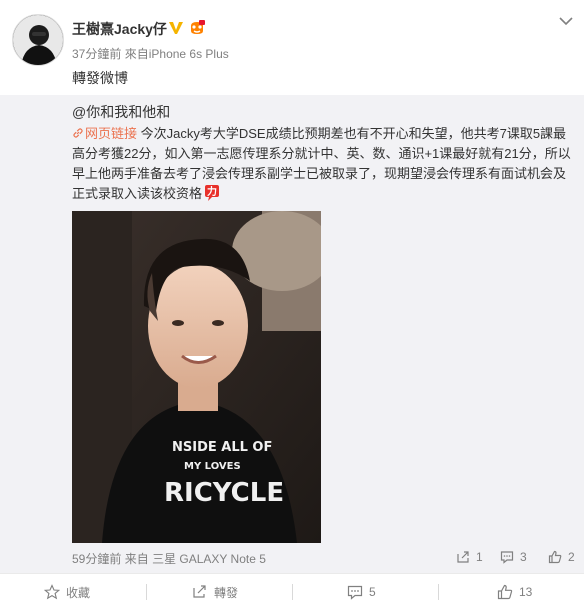 The image size is (584, 609). Describe the element at coordinates (505, 592) in the screenshot. I see `thumb-up-icon` at that location.